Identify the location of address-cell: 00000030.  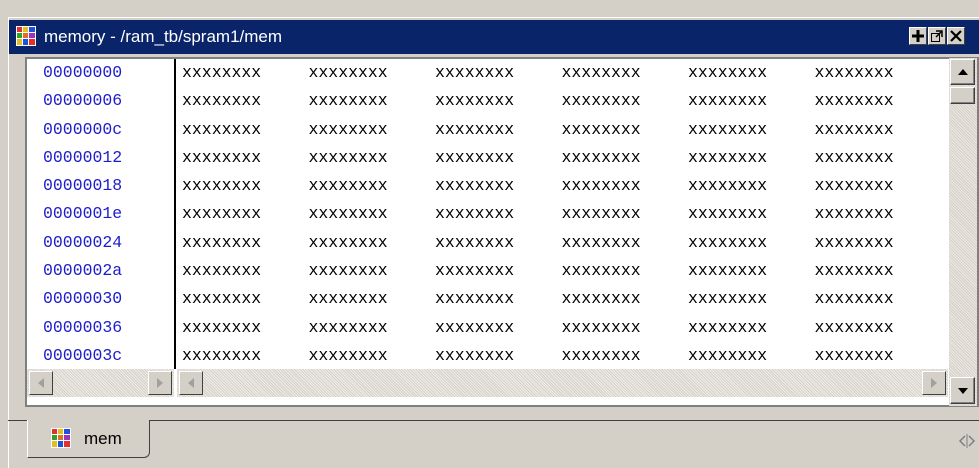
(100, 299).